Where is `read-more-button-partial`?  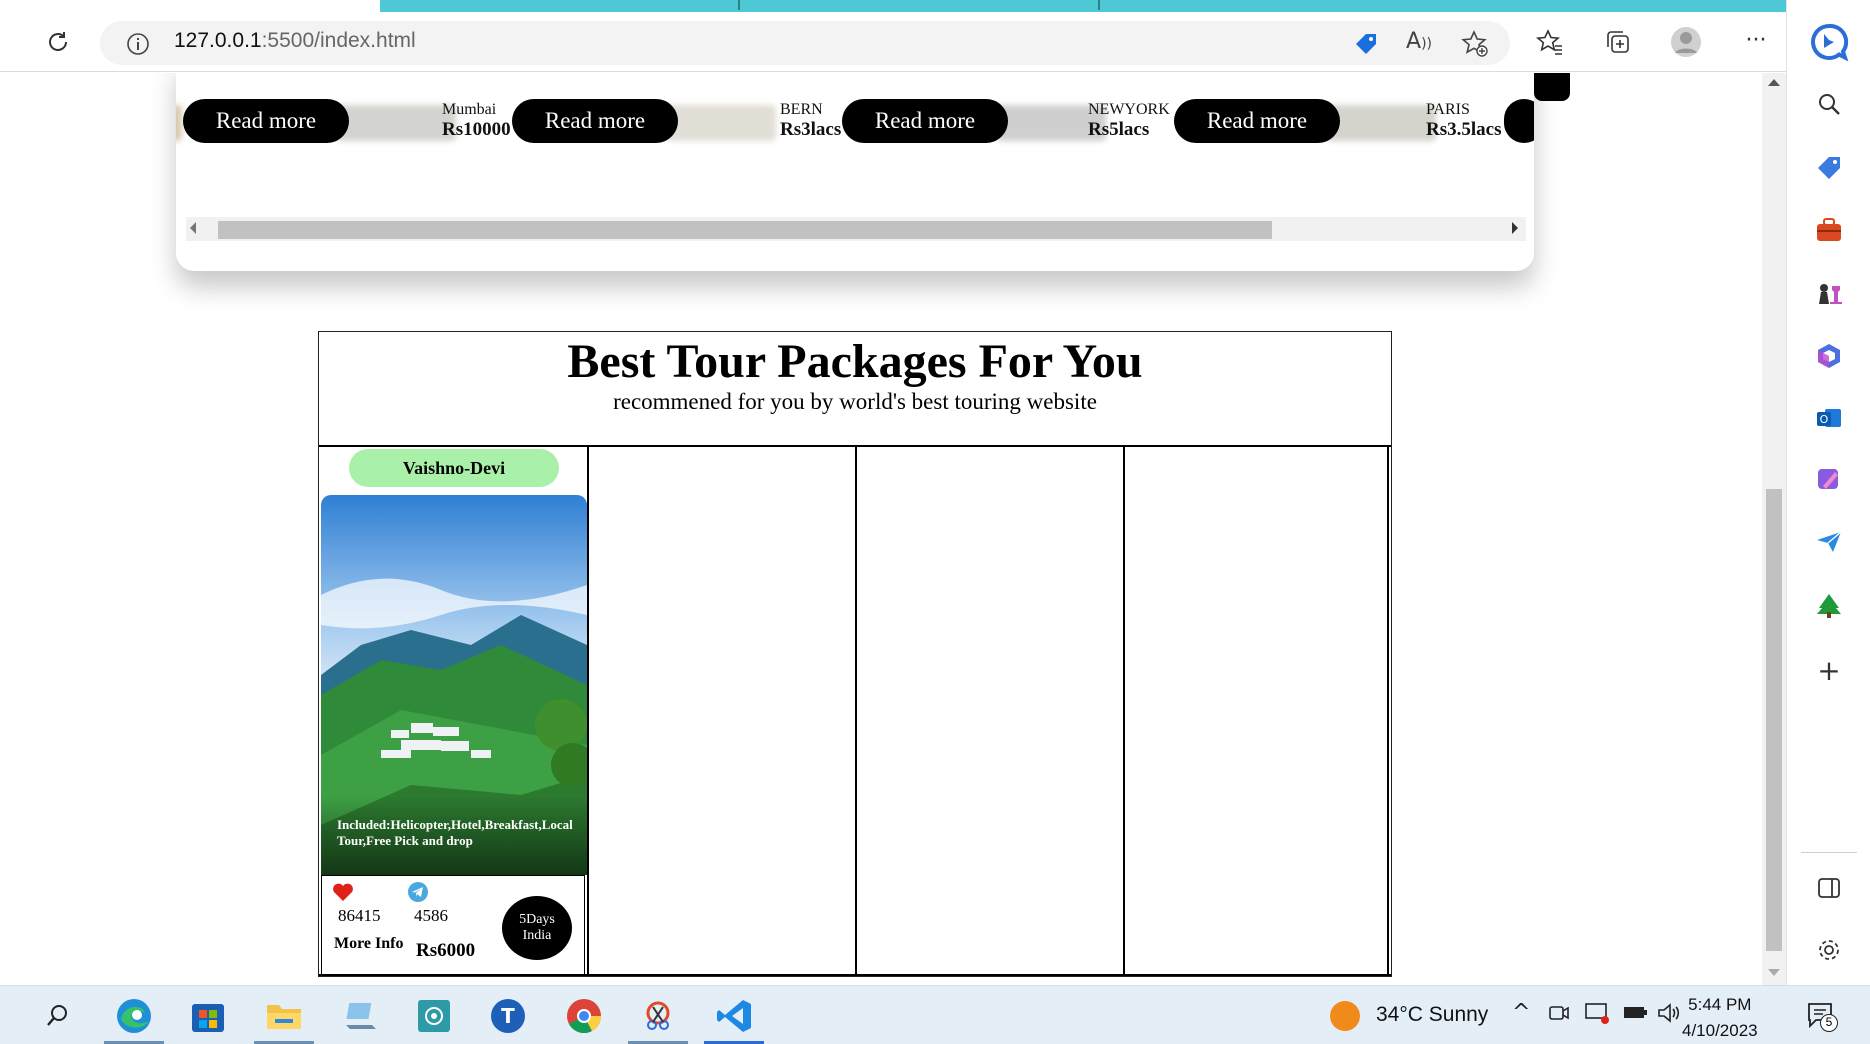
read-more-button-partial is located at coordinates (1519, 121).